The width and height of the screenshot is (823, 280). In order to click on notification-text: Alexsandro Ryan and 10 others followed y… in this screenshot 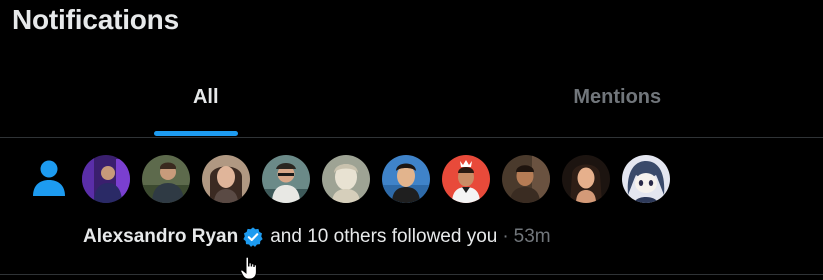, I will do `click(317, 237)`.